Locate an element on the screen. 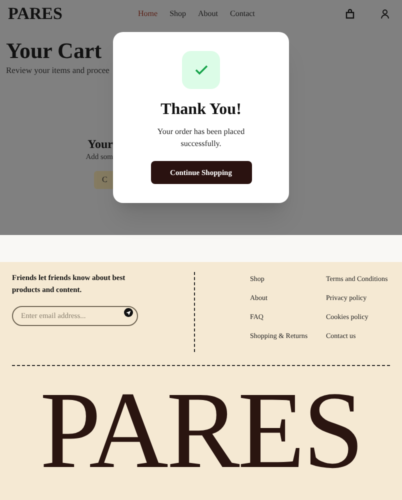 This screenshot has height=500, width=402. page-subtitle: Review your items and procee is located at coordinates (58, 70).